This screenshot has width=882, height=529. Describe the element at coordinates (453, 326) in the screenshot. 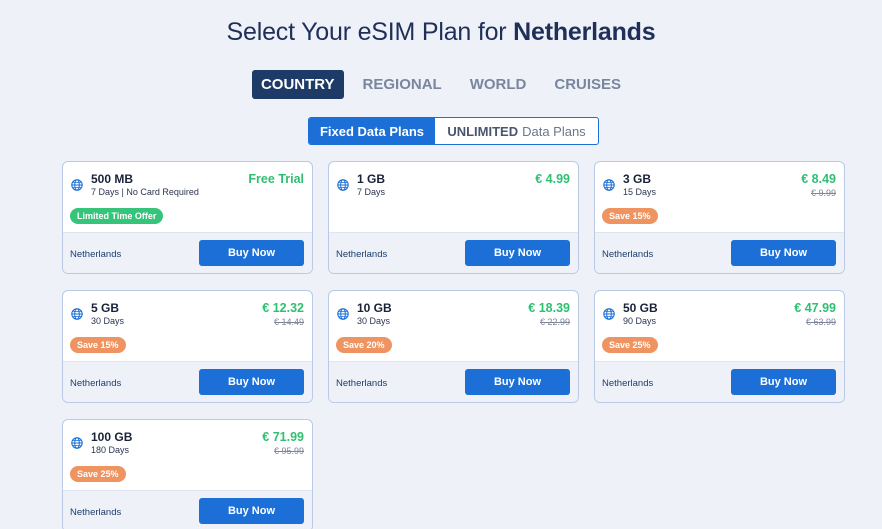

I see `plan-card-top: 10 GB 30 Days € 18.39 € 22.99 Save 20%` at that location.